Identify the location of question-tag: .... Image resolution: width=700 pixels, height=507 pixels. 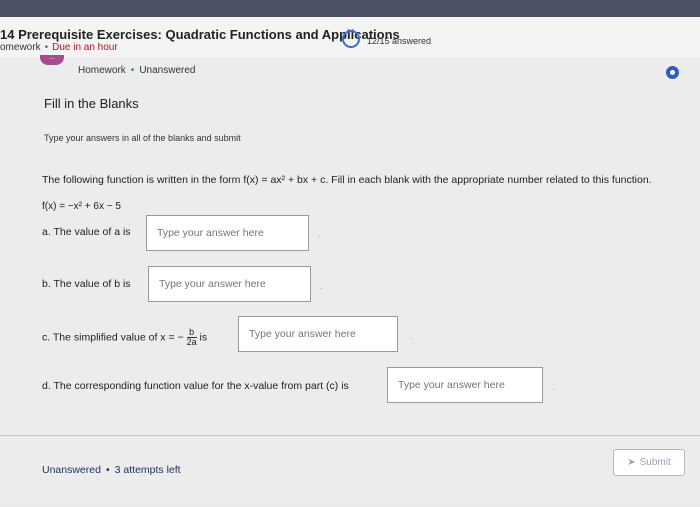
(52, 59).